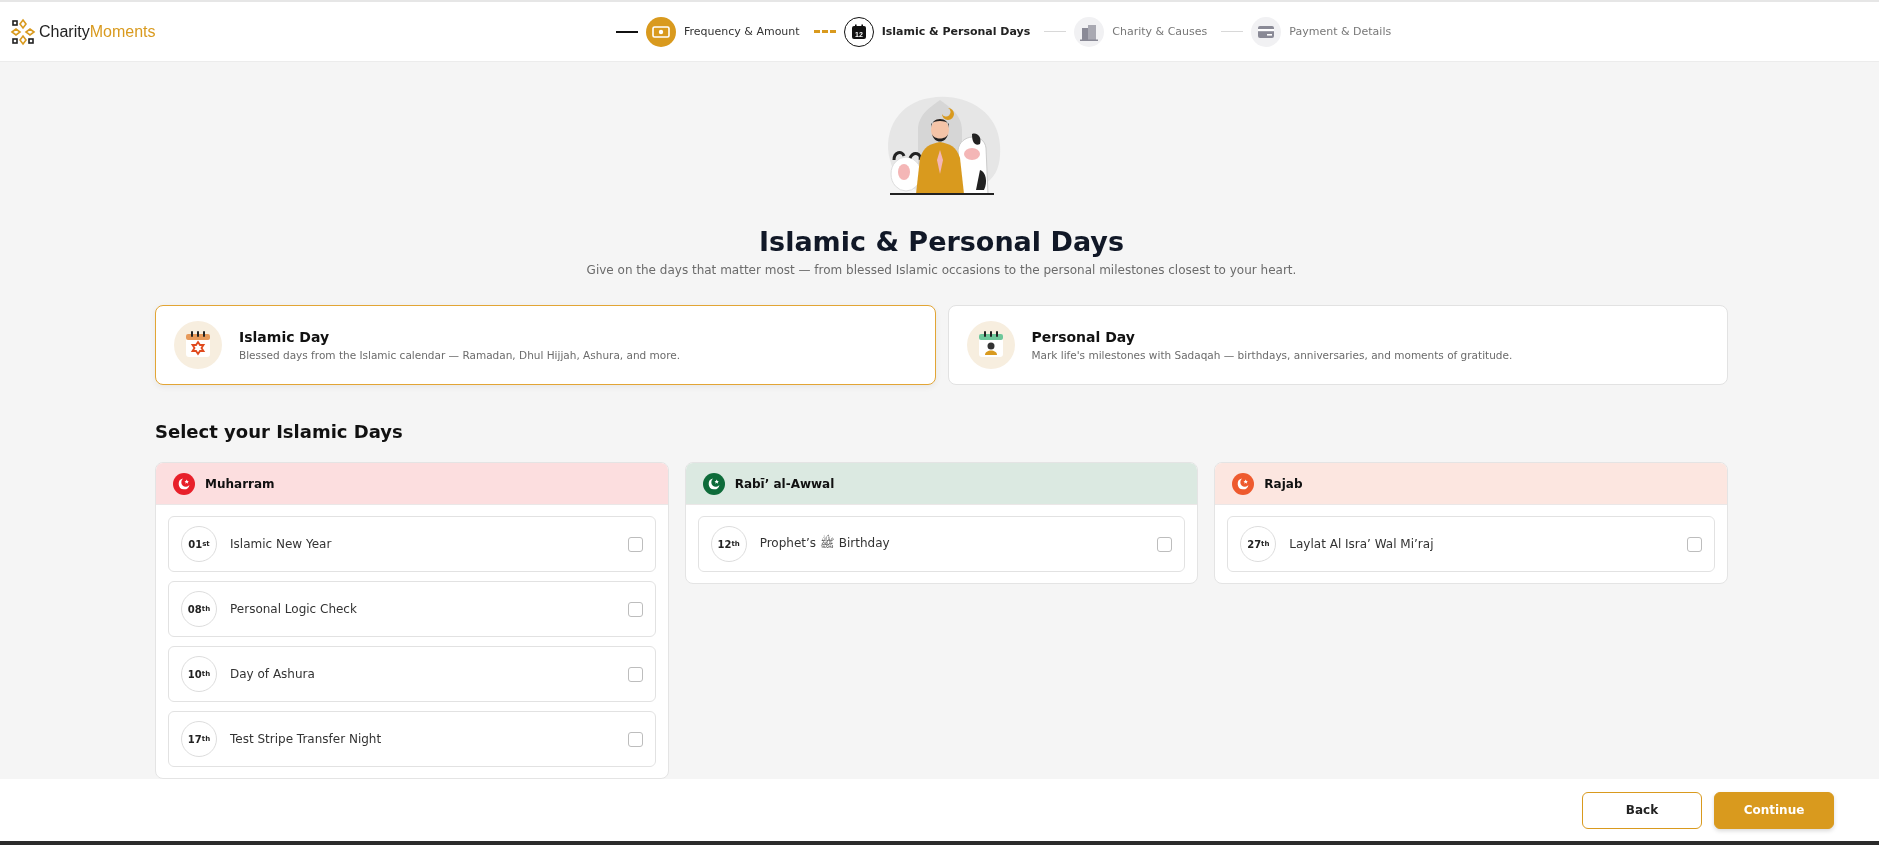  What do you see at coordinates (1089, 31) in the screenshot?
I see `step-building-icon` at bounding box center [1089, 31].